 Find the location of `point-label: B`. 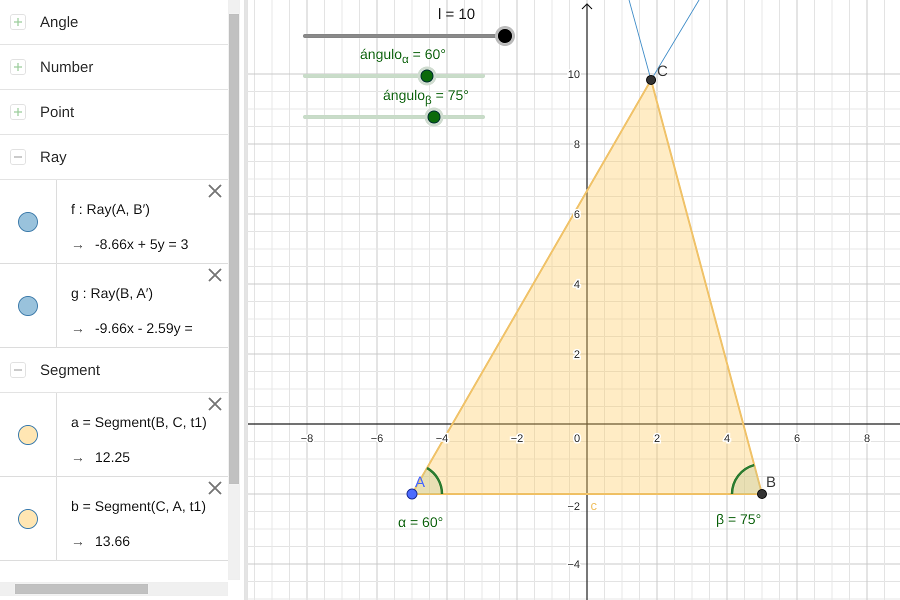

point-label: B is located at coordinates (771, 482).